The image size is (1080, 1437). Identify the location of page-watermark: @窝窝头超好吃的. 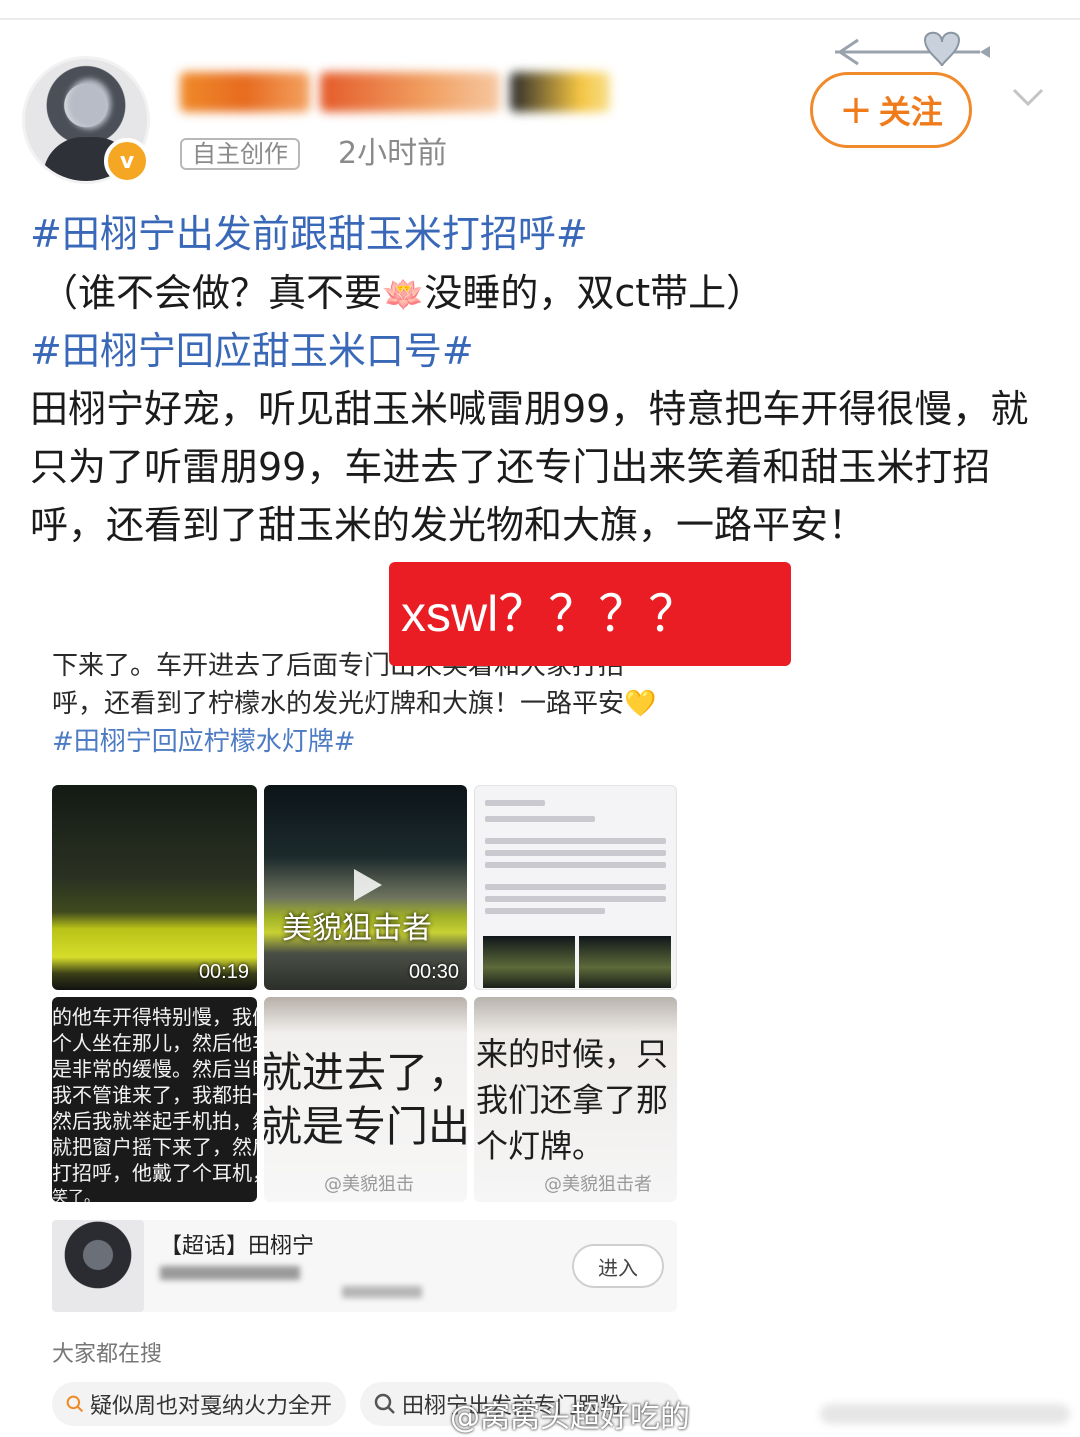
(570, 1417).